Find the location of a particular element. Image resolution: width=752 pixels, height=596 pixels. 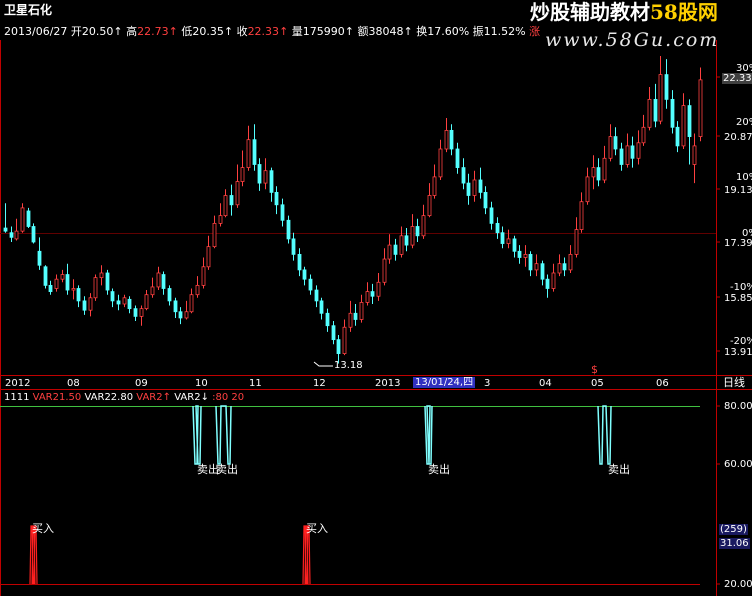

indicator-tail: :80 is located at coordinates (220, 397).